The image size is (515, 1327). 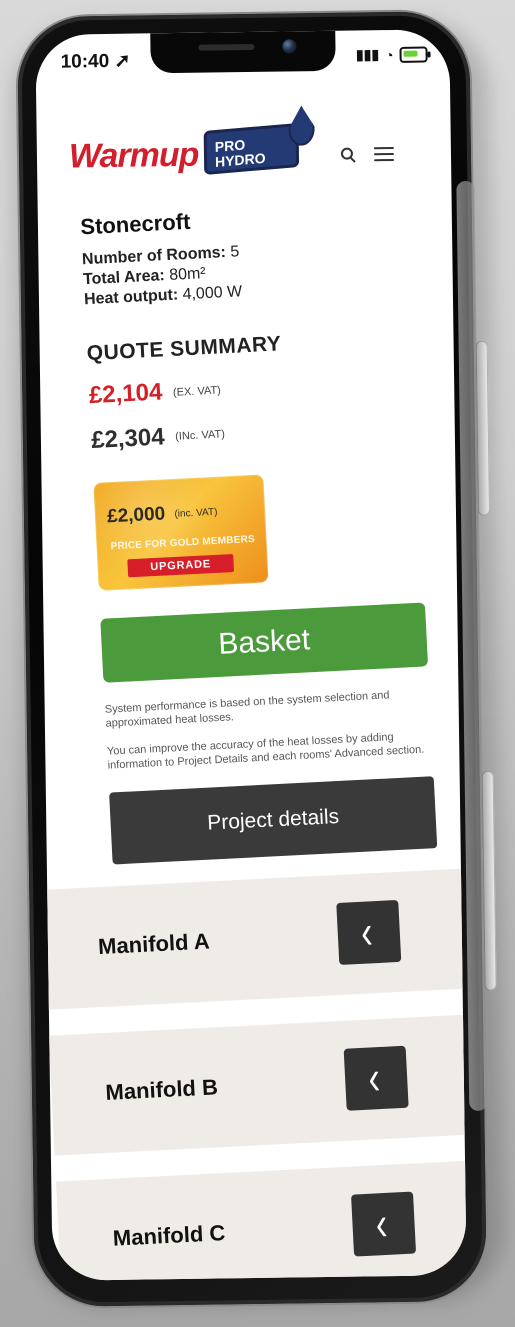 I want to click on status-bar: 10:40 ➚ ▮▮▮ ◔, so click(x=242, y=58).